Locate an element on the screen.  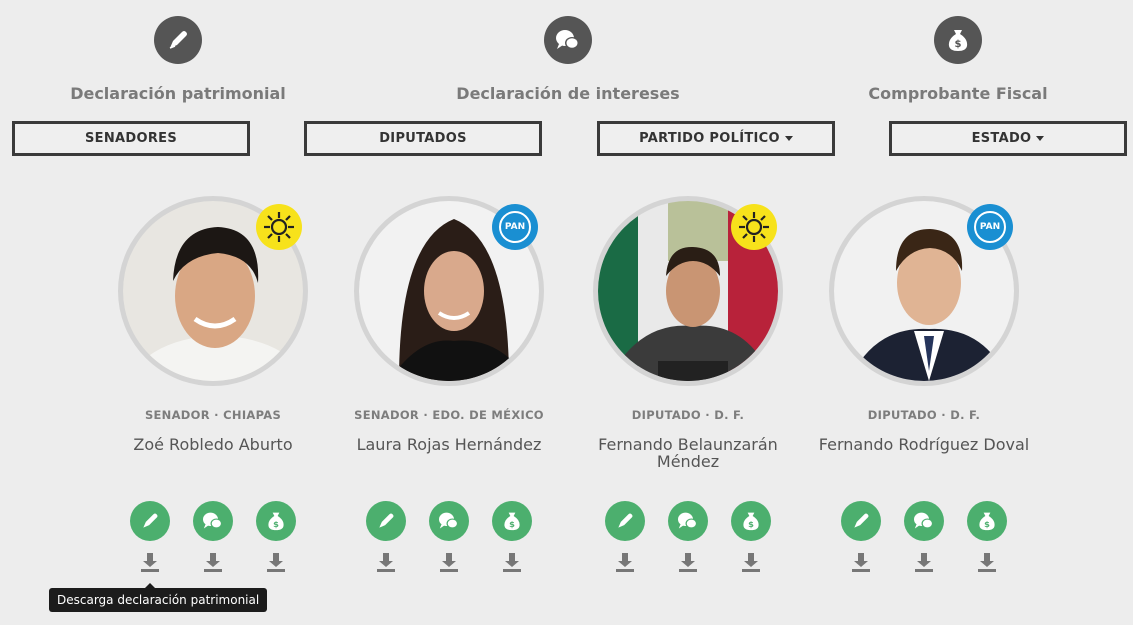
tooltip-text: Descarga declaración patrimonial is located at coordinates (158, 600).